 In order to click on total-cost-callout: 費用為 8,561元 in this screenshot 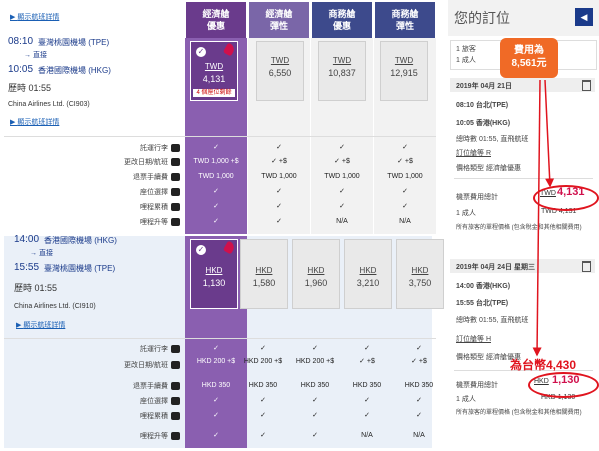, I will do `click(529, 58)`.